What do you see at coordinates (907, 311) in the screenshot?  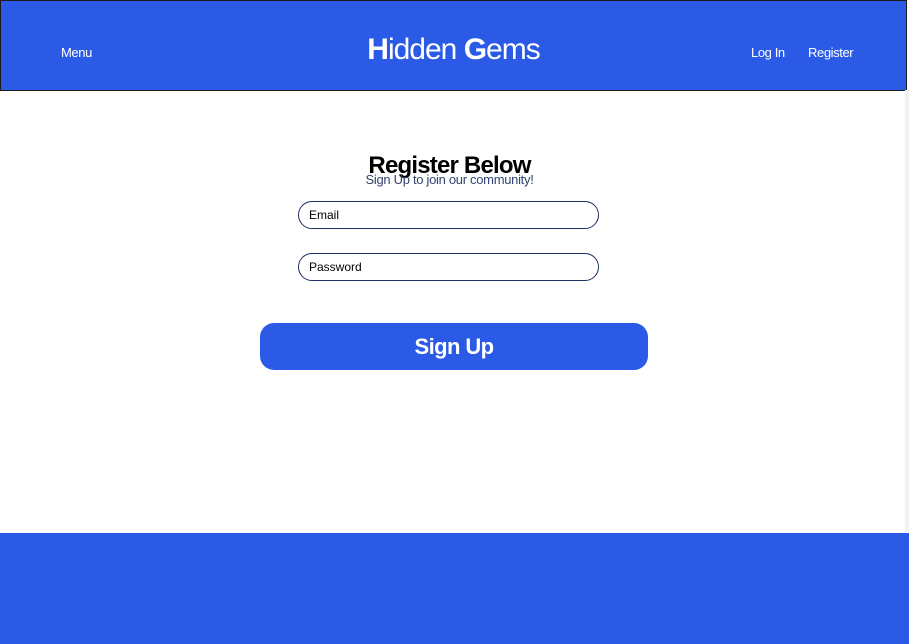 I see `scrollbar-track` at bounding box center [907, 311].